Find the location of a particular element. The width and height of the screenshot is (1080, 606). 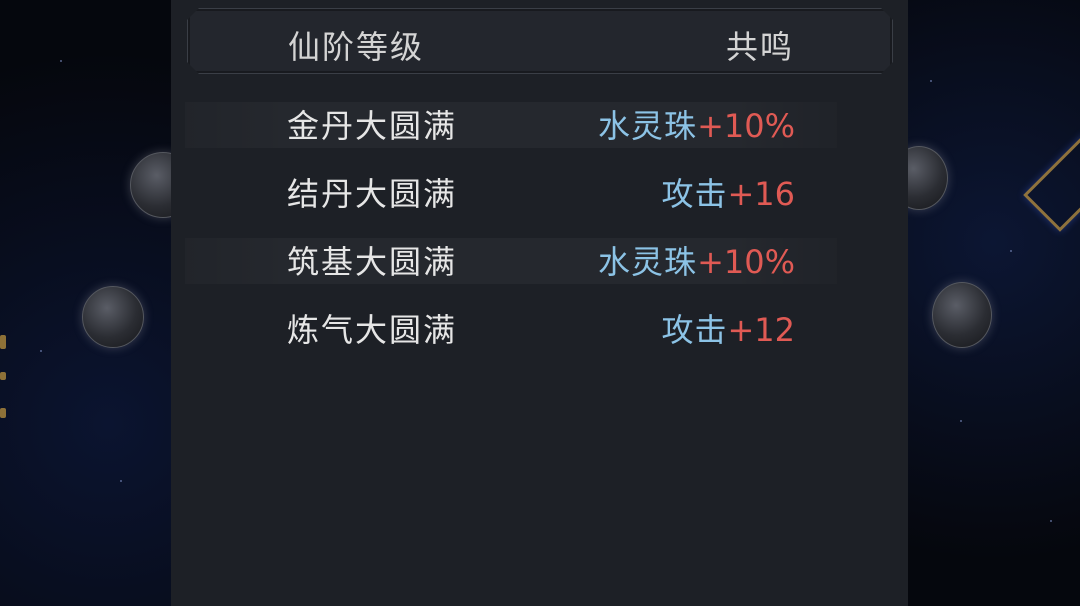

realm-label: 金丹大圆满 is located at coordinates (372, 126).